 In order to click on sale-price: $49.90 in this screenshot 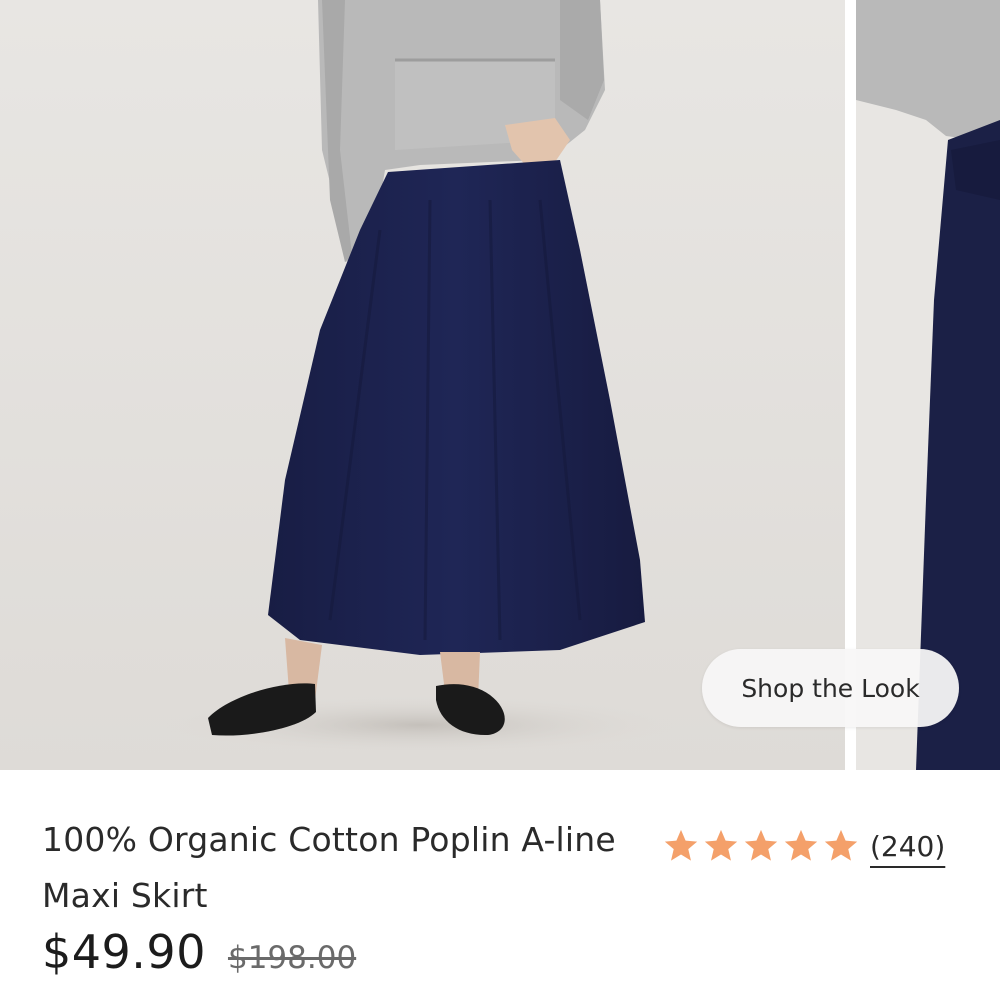, I will do `click(124, 952)`.